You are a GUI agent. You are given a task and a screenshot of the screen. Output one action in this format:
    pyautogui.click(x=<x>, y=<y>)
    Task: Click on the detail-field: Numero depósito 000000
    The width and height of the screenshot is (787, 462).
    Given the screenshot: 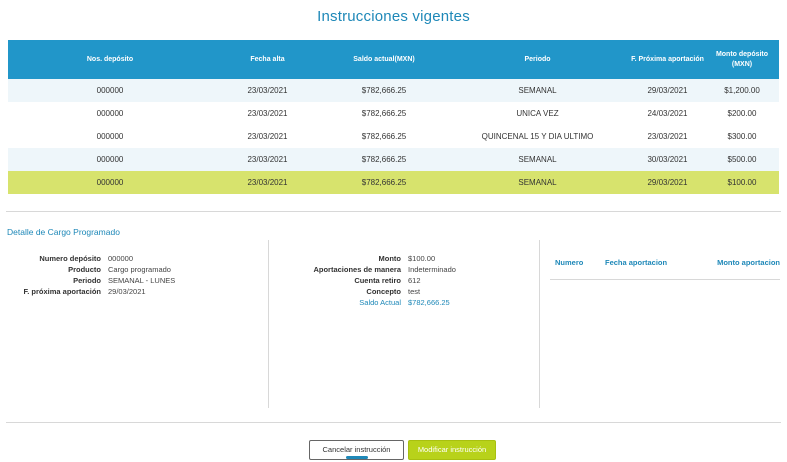 What is the action you would take?
    pyautogui.click(x=97, y=258)
    